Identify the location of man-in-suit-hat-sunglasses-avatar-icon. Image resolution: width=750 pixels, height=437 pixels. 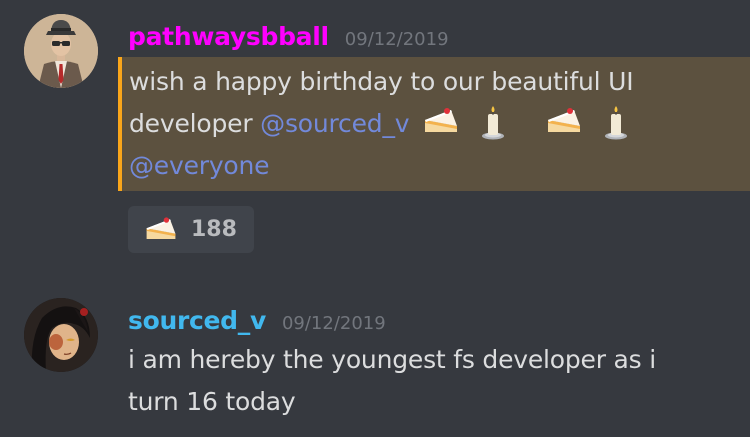
(61, 51).